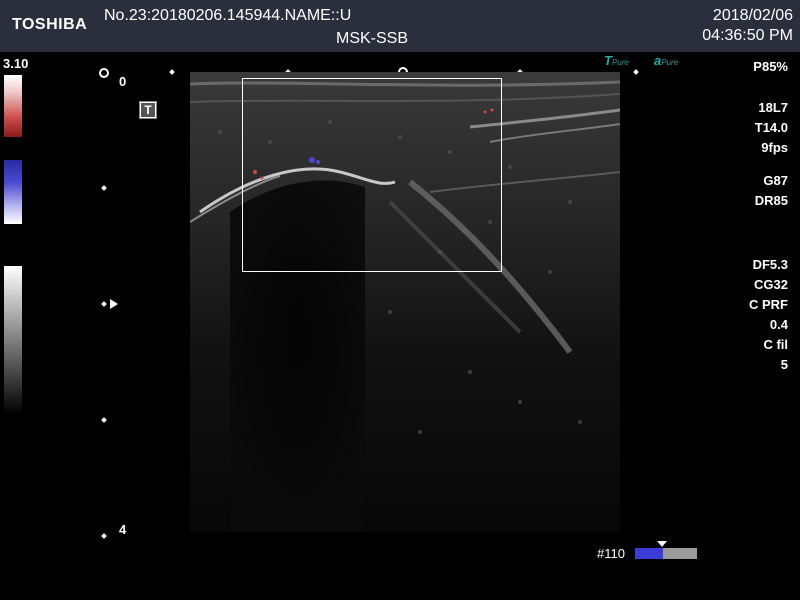  What do you see at coordinates (649, 553) in the screenshot?
I see `cine-progress-fill` at bounding box center [649, 553].